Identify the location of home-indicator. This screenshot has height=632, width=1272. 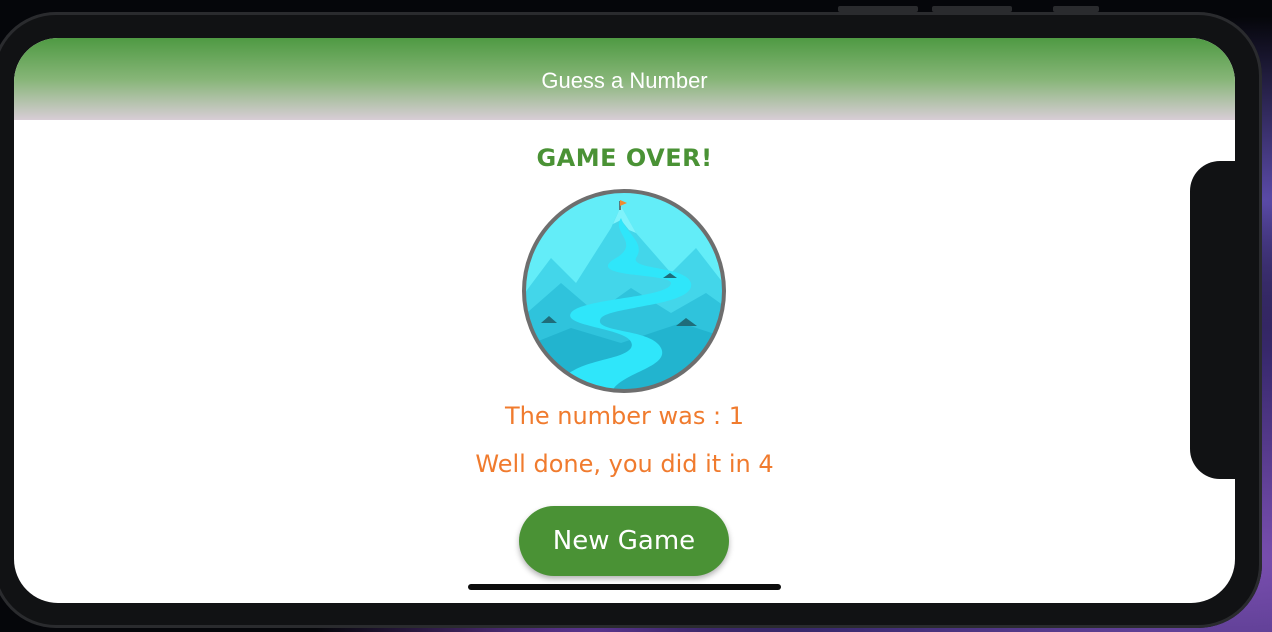
(624, 587).